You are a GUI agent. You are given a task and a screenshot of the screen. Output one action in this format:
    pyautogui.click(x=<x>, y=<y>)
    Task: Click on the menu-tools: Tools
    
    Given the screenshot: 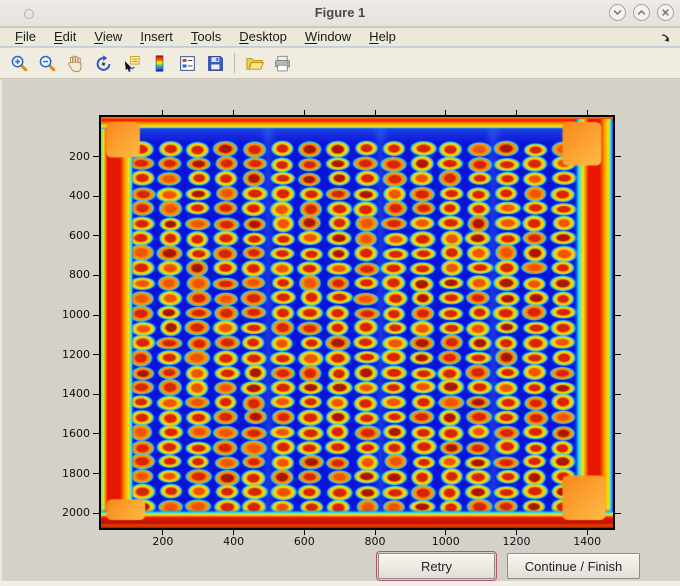 What is the action you would take?
    pyautogui.click(x=206, y=37)
    